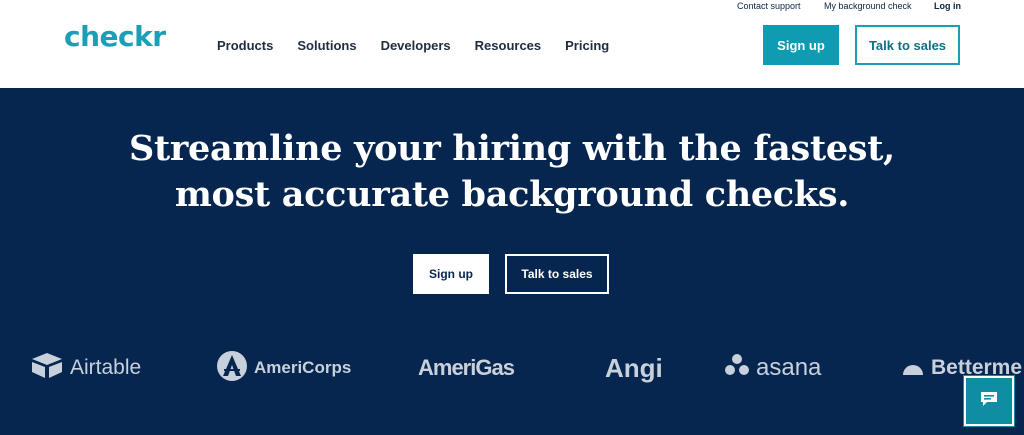 The height and width of the screenshot is (435, 1024). I want to click on nav-item-developers: Developers, so click(416, 45).